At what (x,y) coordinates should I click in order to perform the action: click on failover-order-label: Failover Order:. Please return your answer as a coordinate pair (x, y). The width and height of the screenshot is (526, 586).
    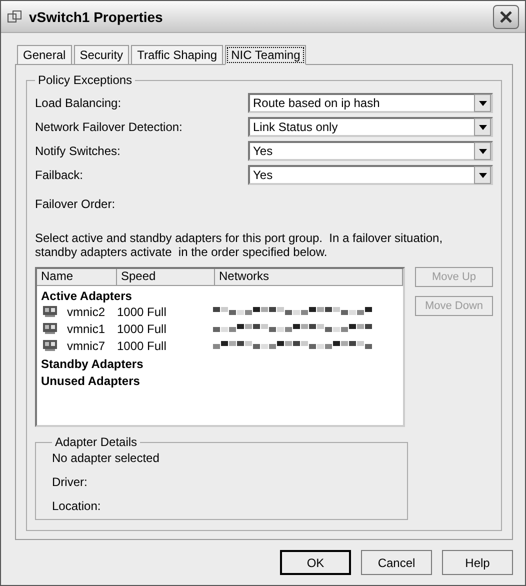
    Looking at the image, I should click on (75, 204).